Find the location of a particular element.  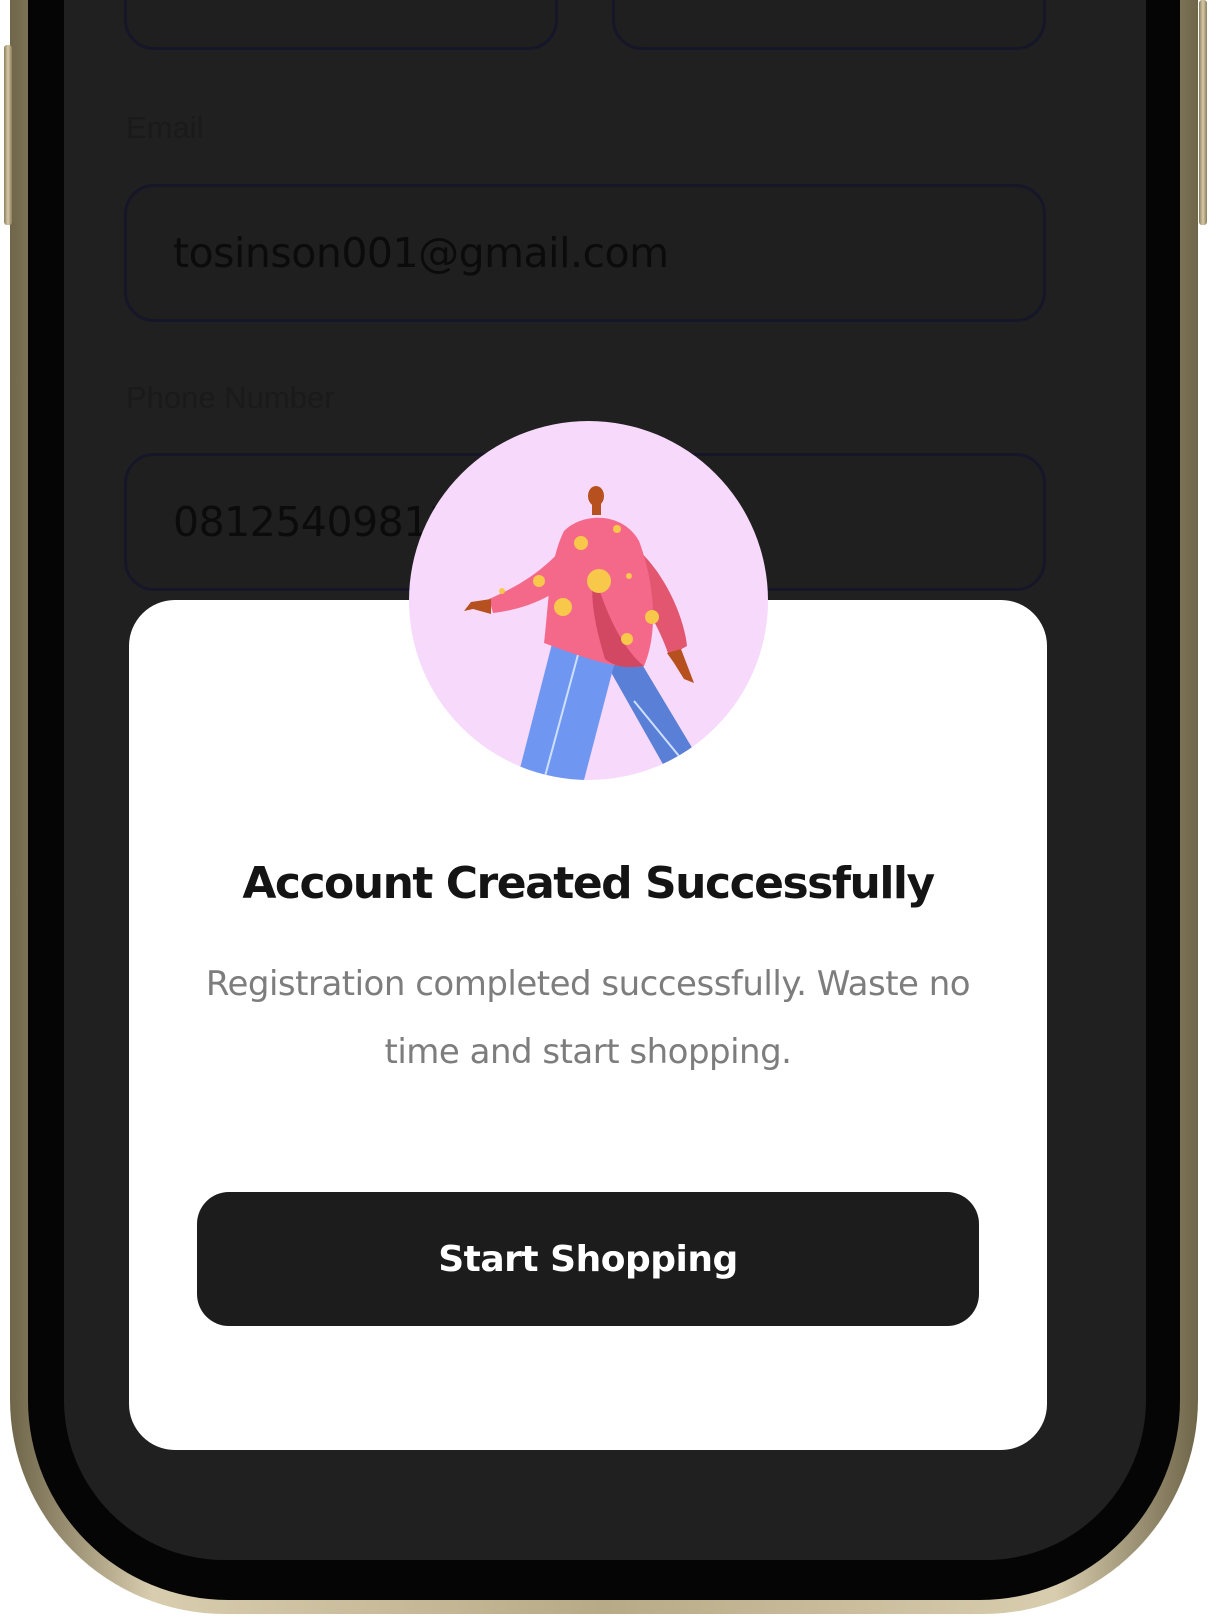

last-name-field is located at coordinates (829, 25).